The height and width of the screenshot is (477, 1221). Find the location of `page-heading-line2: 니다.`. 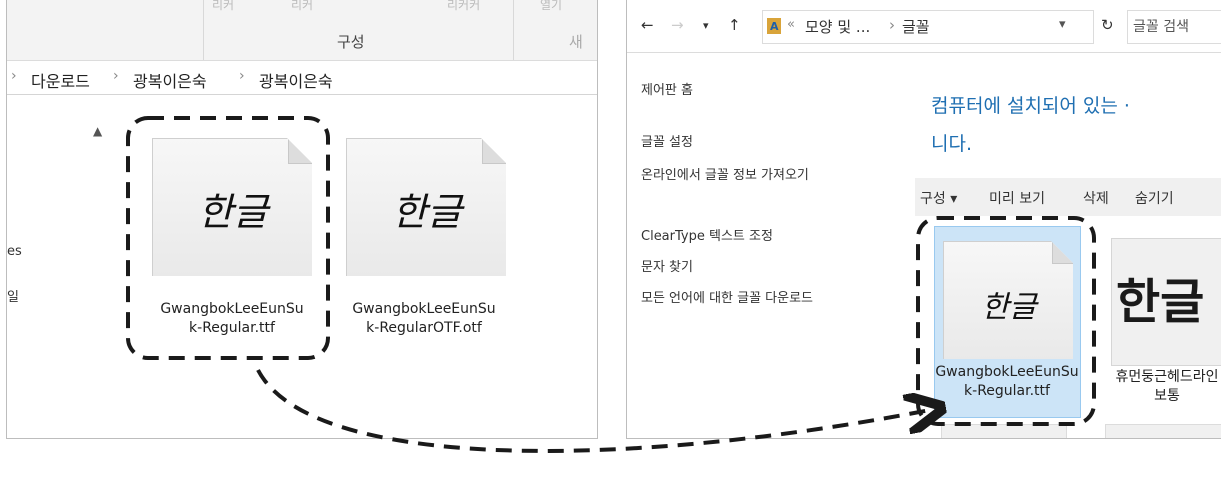

page-heading-line2: 니다. is located at coordinates (951, 144).